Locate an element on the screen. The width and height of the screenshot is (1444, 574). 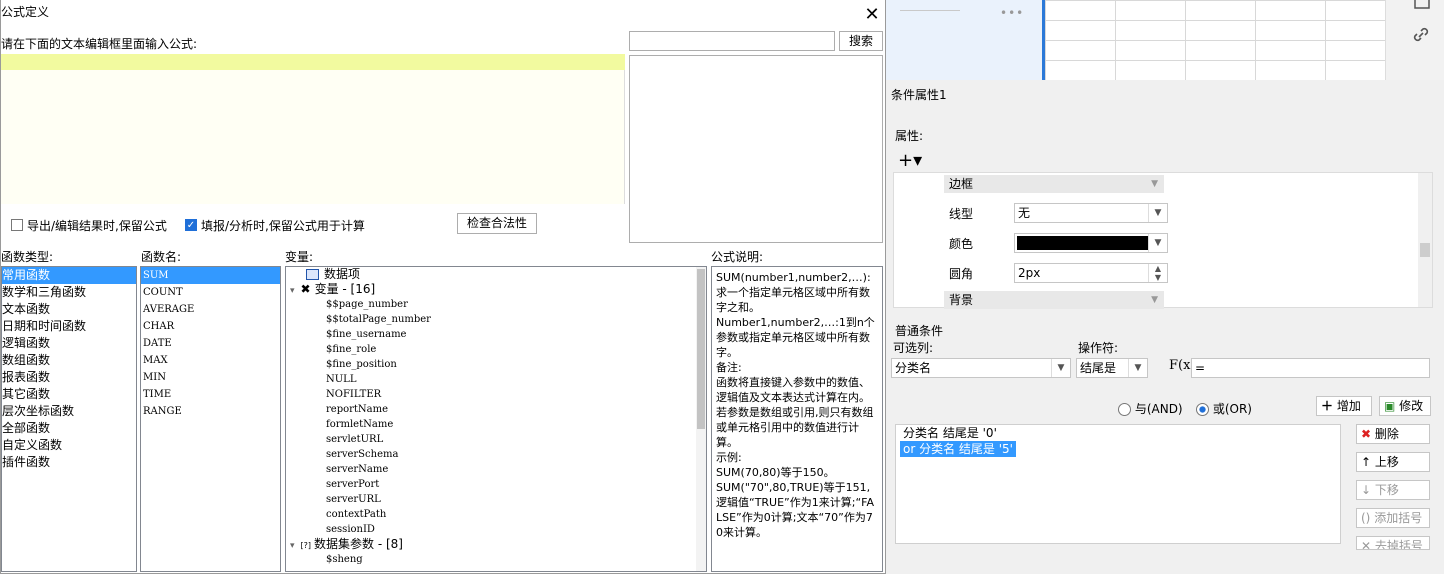
variable-item: $fine_position is located at coordinates (516, 364).